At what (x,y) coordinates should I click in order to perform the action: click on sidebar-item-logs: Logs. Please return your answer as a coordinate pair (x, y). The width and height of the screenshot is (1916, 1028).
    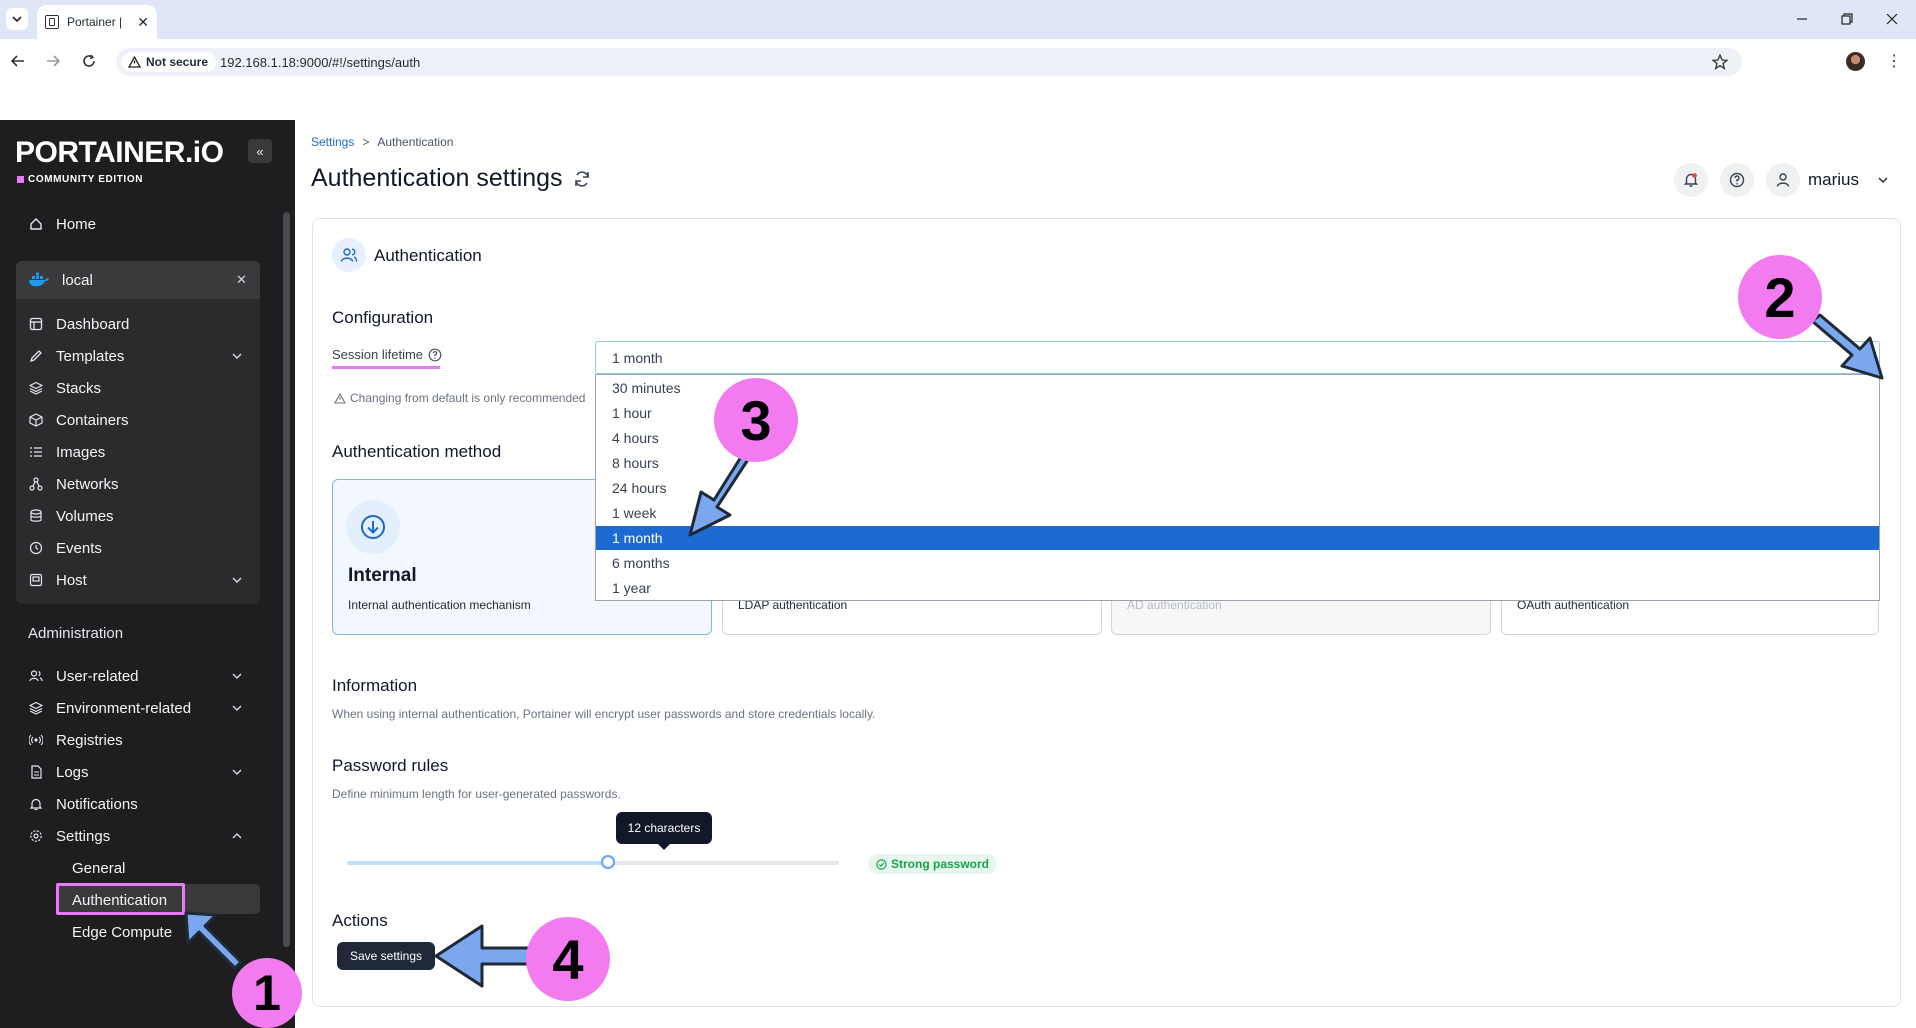
    Looking at the image, I should click on (58, 772).